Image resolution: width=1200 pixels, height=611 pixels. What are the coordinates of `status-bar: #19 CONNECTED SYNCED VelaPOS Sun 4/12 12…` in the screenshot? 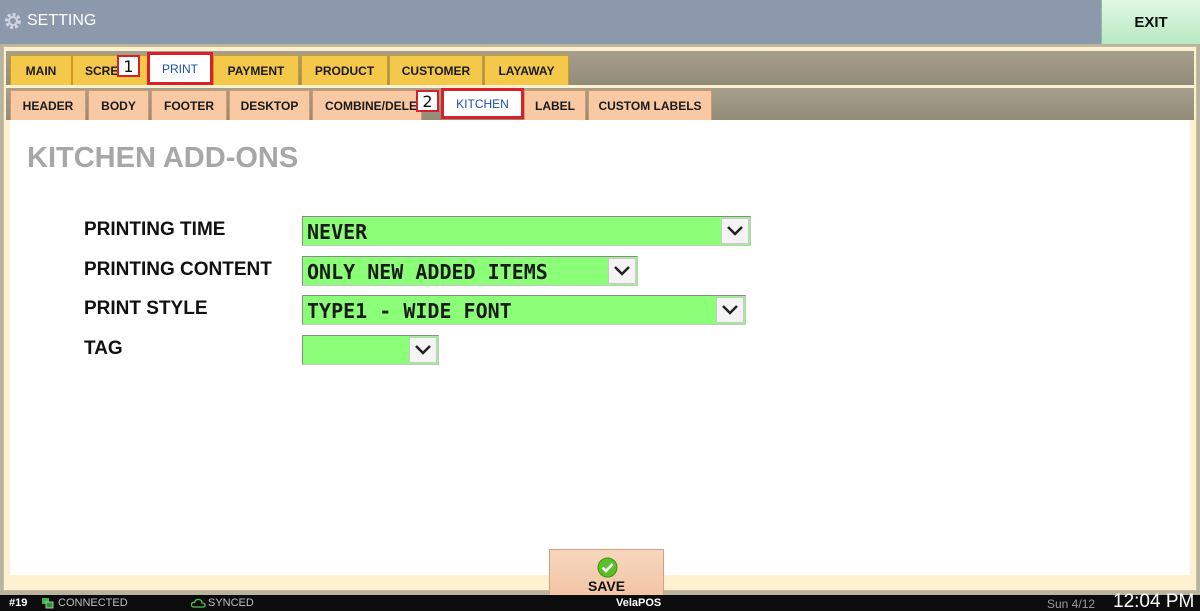 It's located at (600, 601).